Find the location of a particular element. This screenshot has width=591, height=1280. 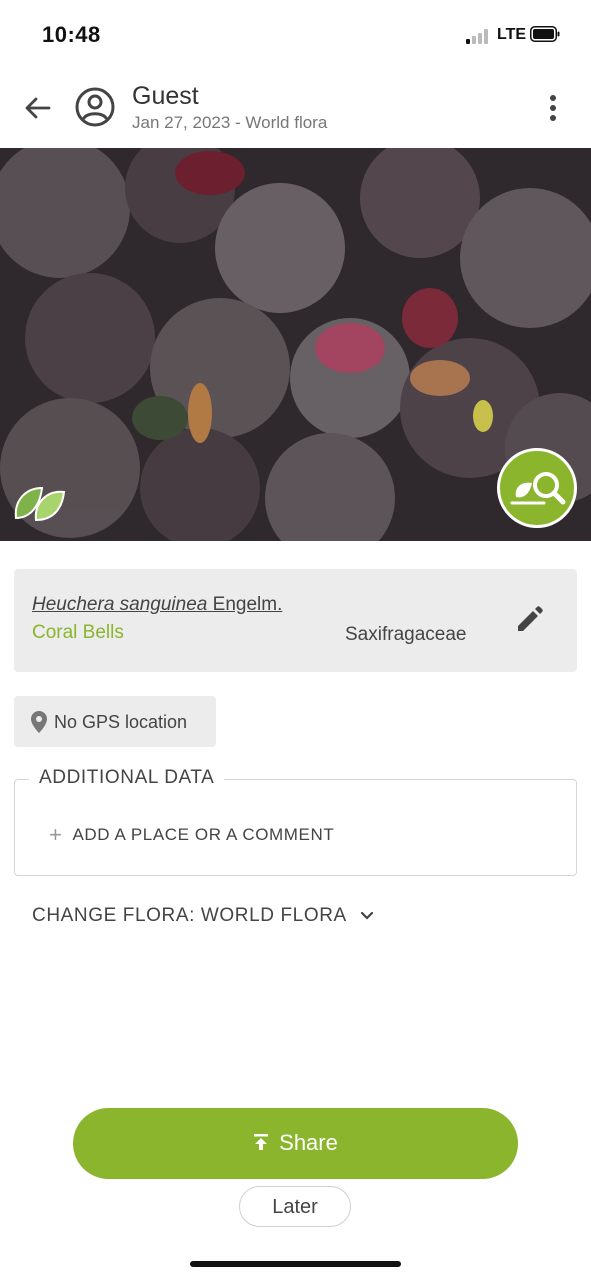

plus-icon: + is located at coordinates (56, 834).